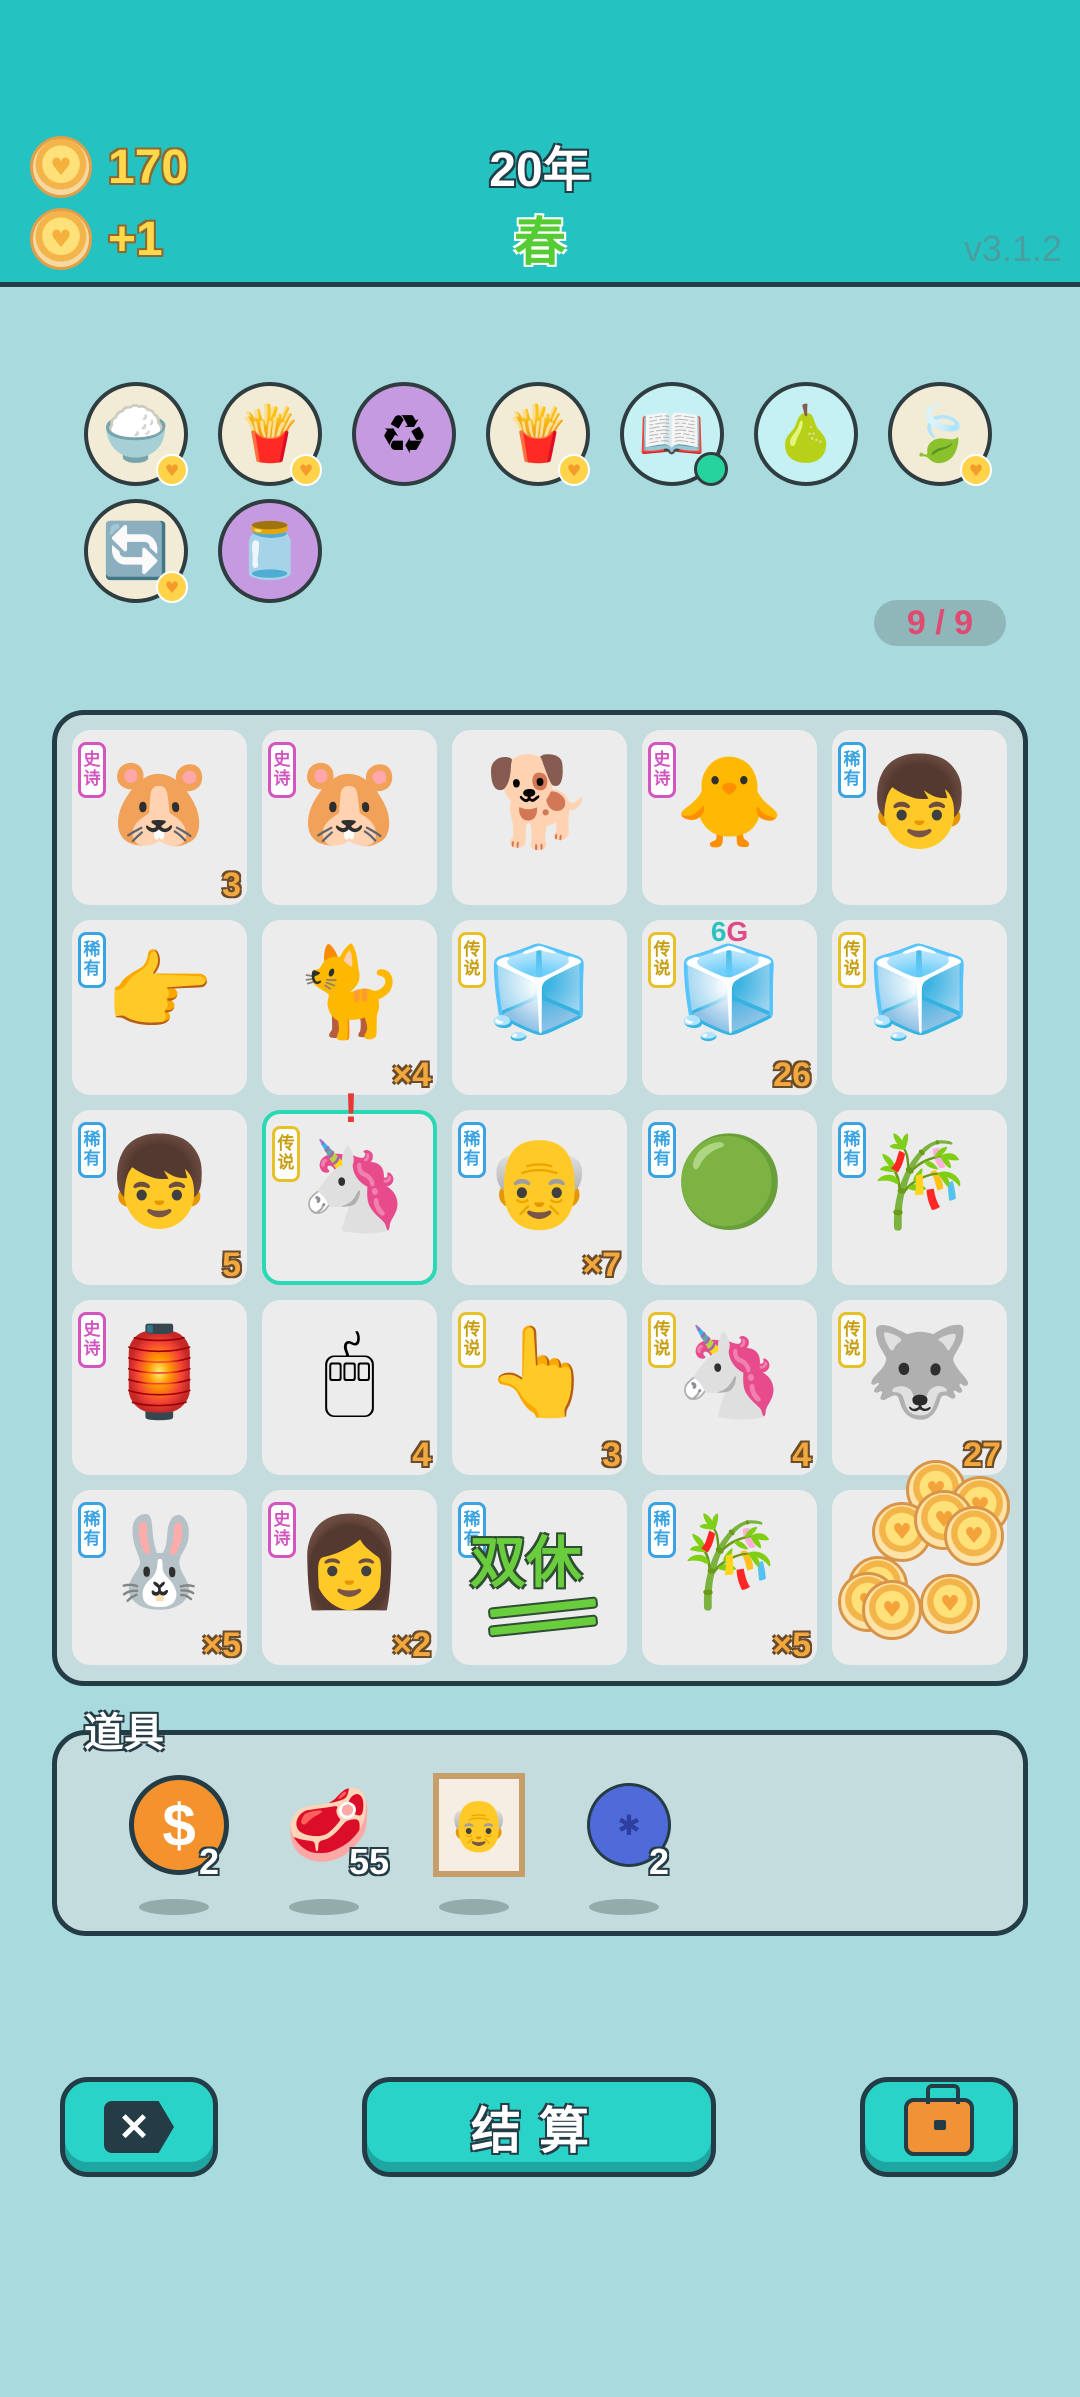 Image resolution: width=1080 pixels, height=2397 pixels. Describe the element at coordinates (136, 551) in the screenshot. I see `refresh-icon: 🔄 ♥` at that location.